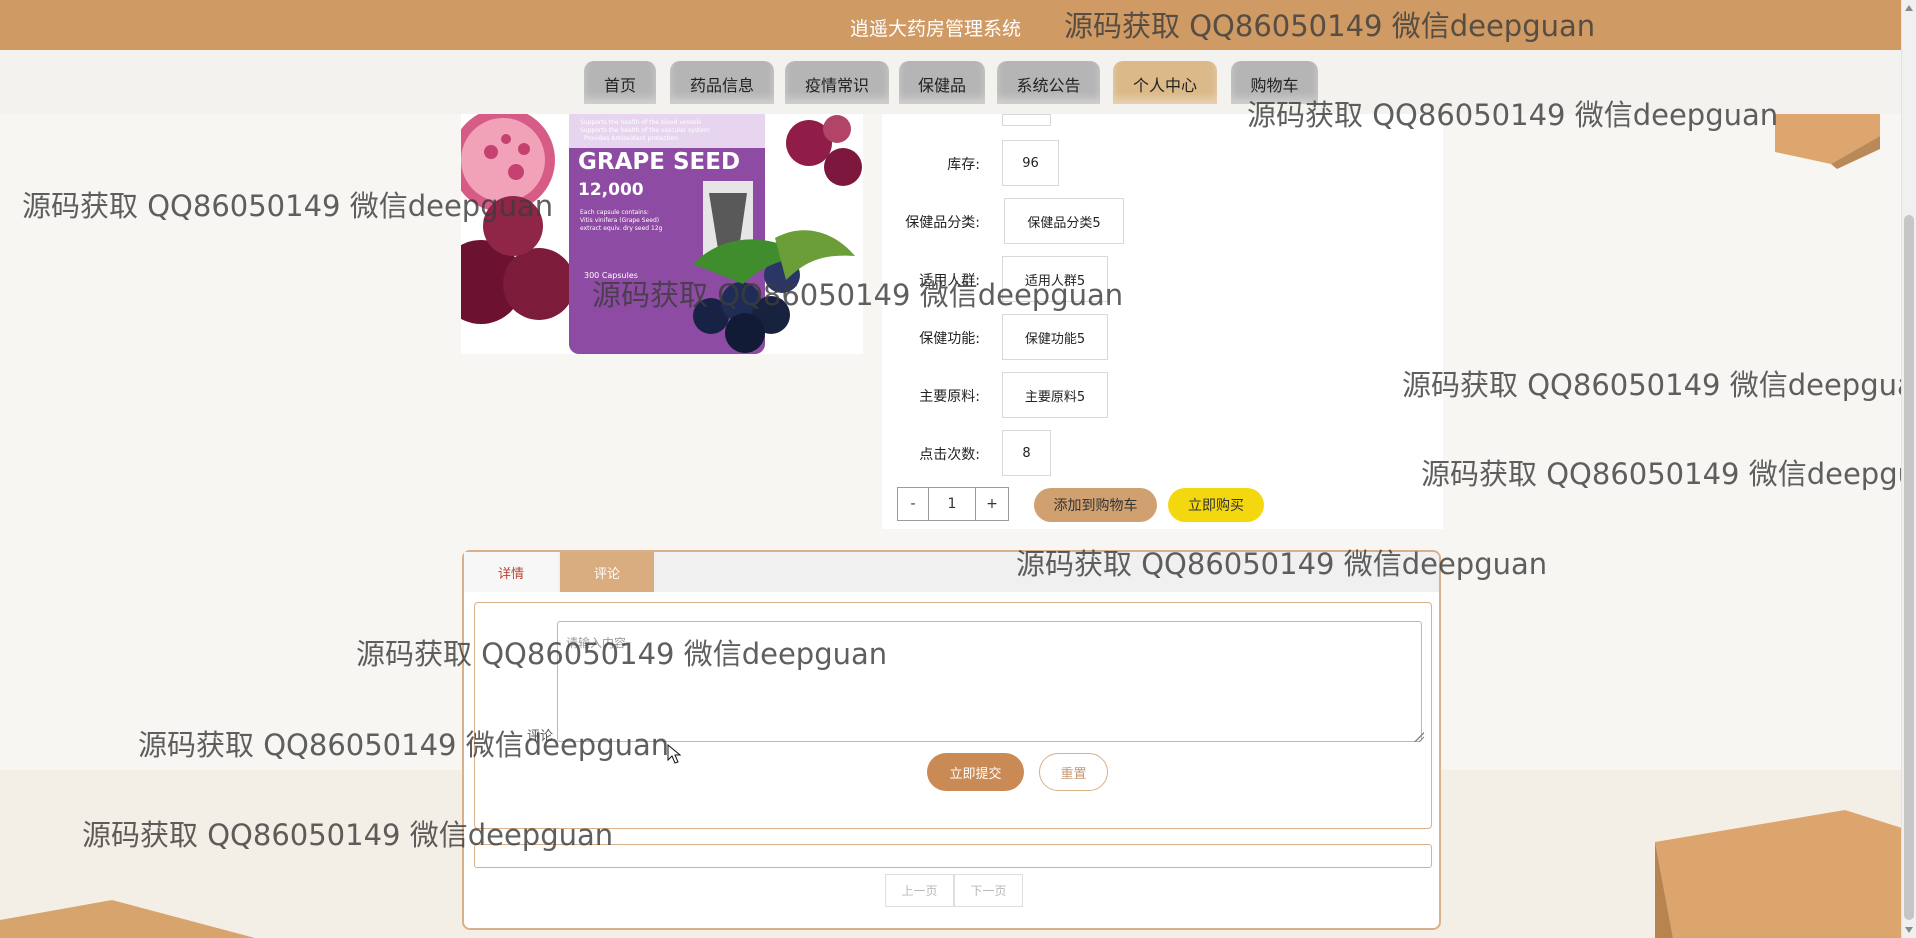  Describe the element at coordinates (858, 295) in the screenshot. I see `watermark-center-upper: 源码获取 QQ86050149 微信deepguan` at that location.